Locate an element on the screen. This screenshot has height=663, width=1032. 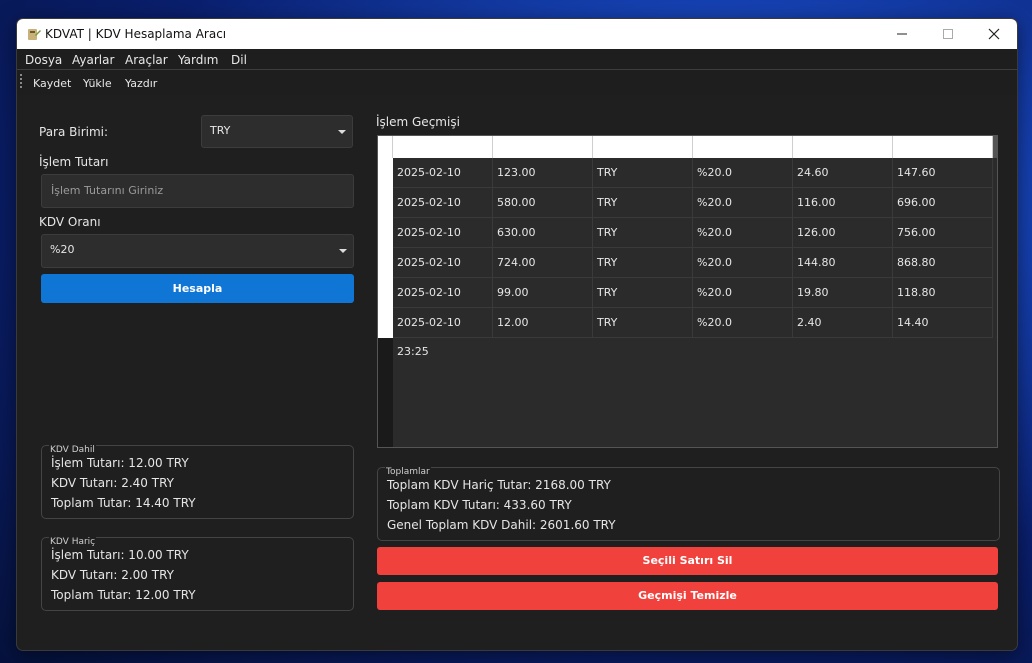
toolbar: Kaydet Yükle Yazdır is located at coordinates (517, 82).